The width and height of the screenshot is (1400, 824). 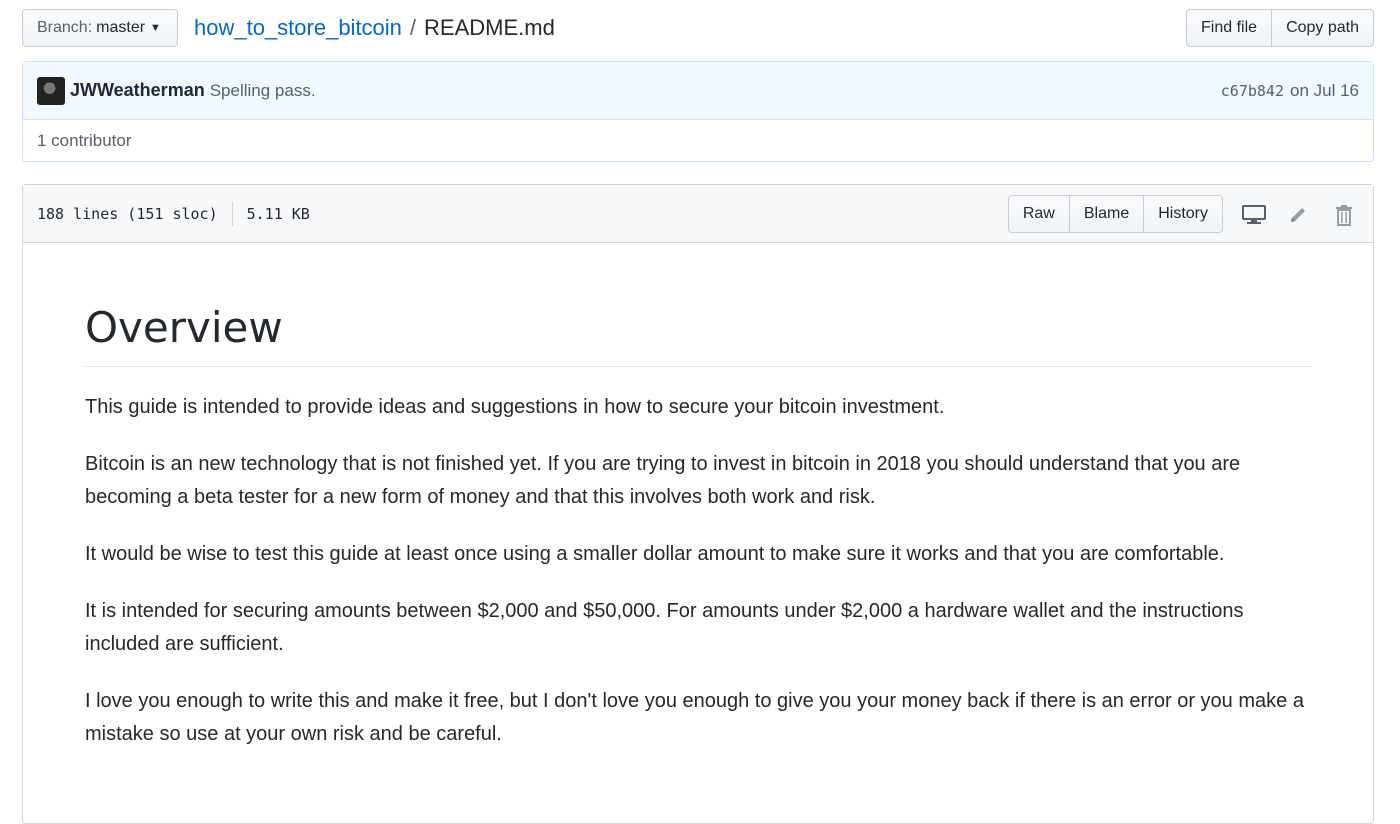 I want to click on raw-button: Raw, so click(x=1038, y=214).